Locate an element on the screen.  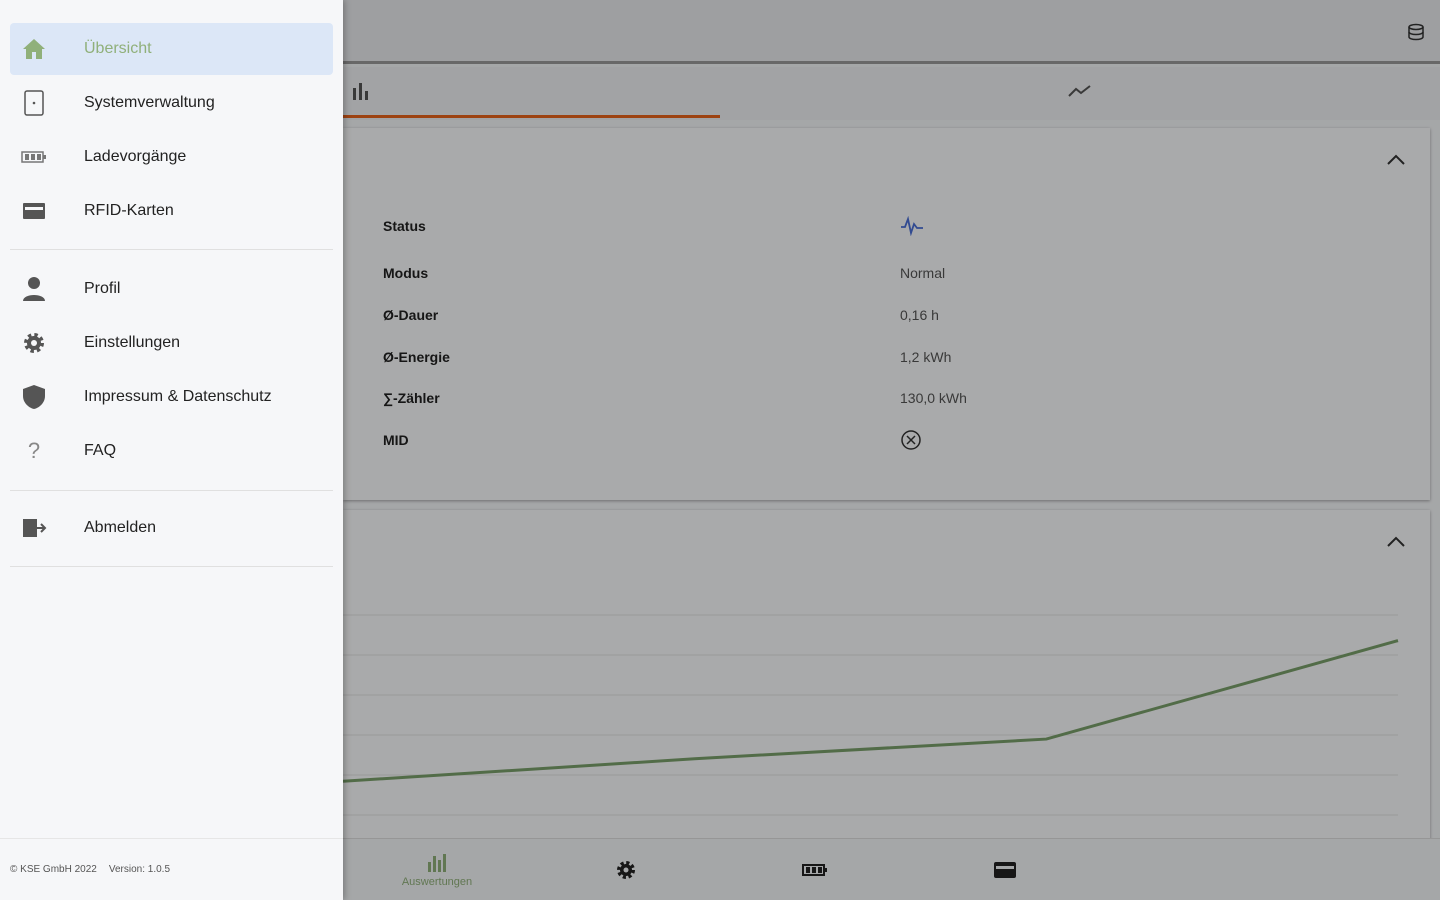
shield-icon is located at coordinates (34, 397).